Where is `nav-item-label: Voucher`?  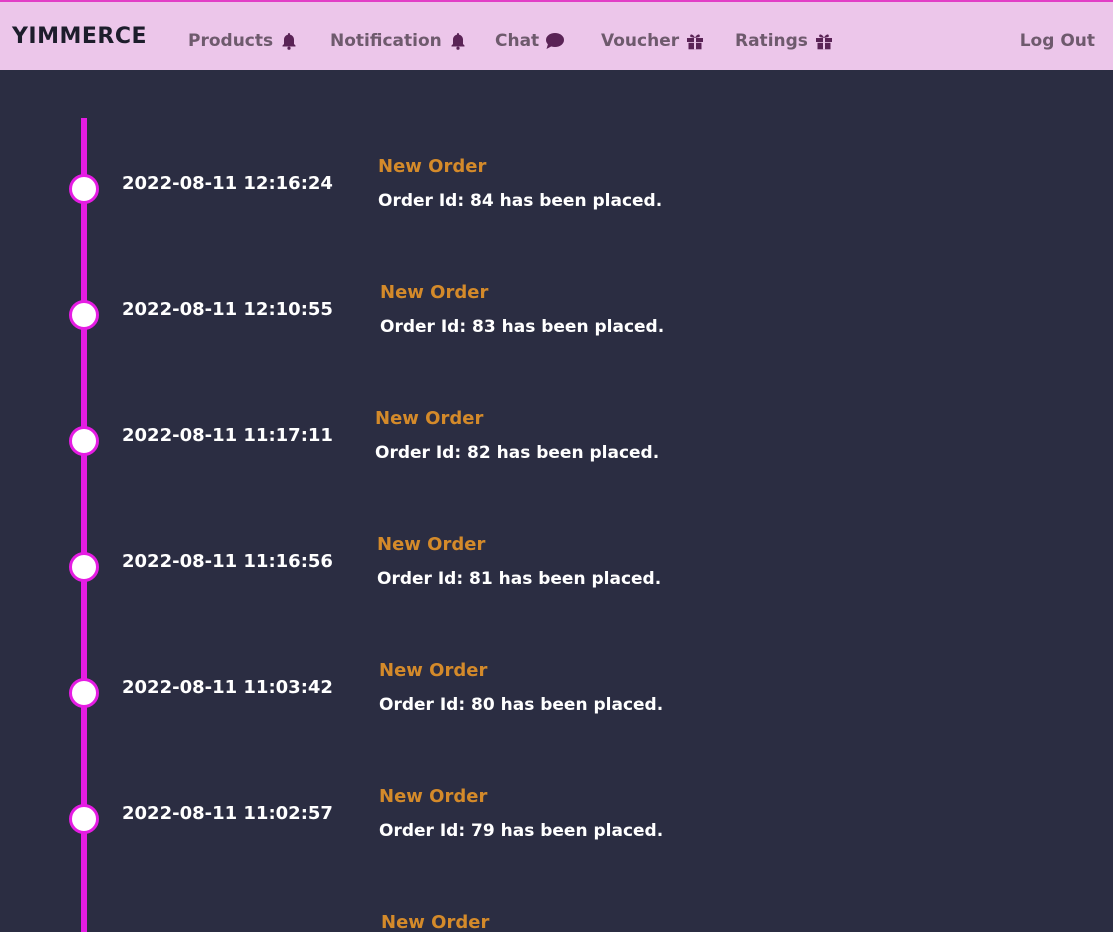
nav-item-label: Voucher is located at coordinates (640, 41).